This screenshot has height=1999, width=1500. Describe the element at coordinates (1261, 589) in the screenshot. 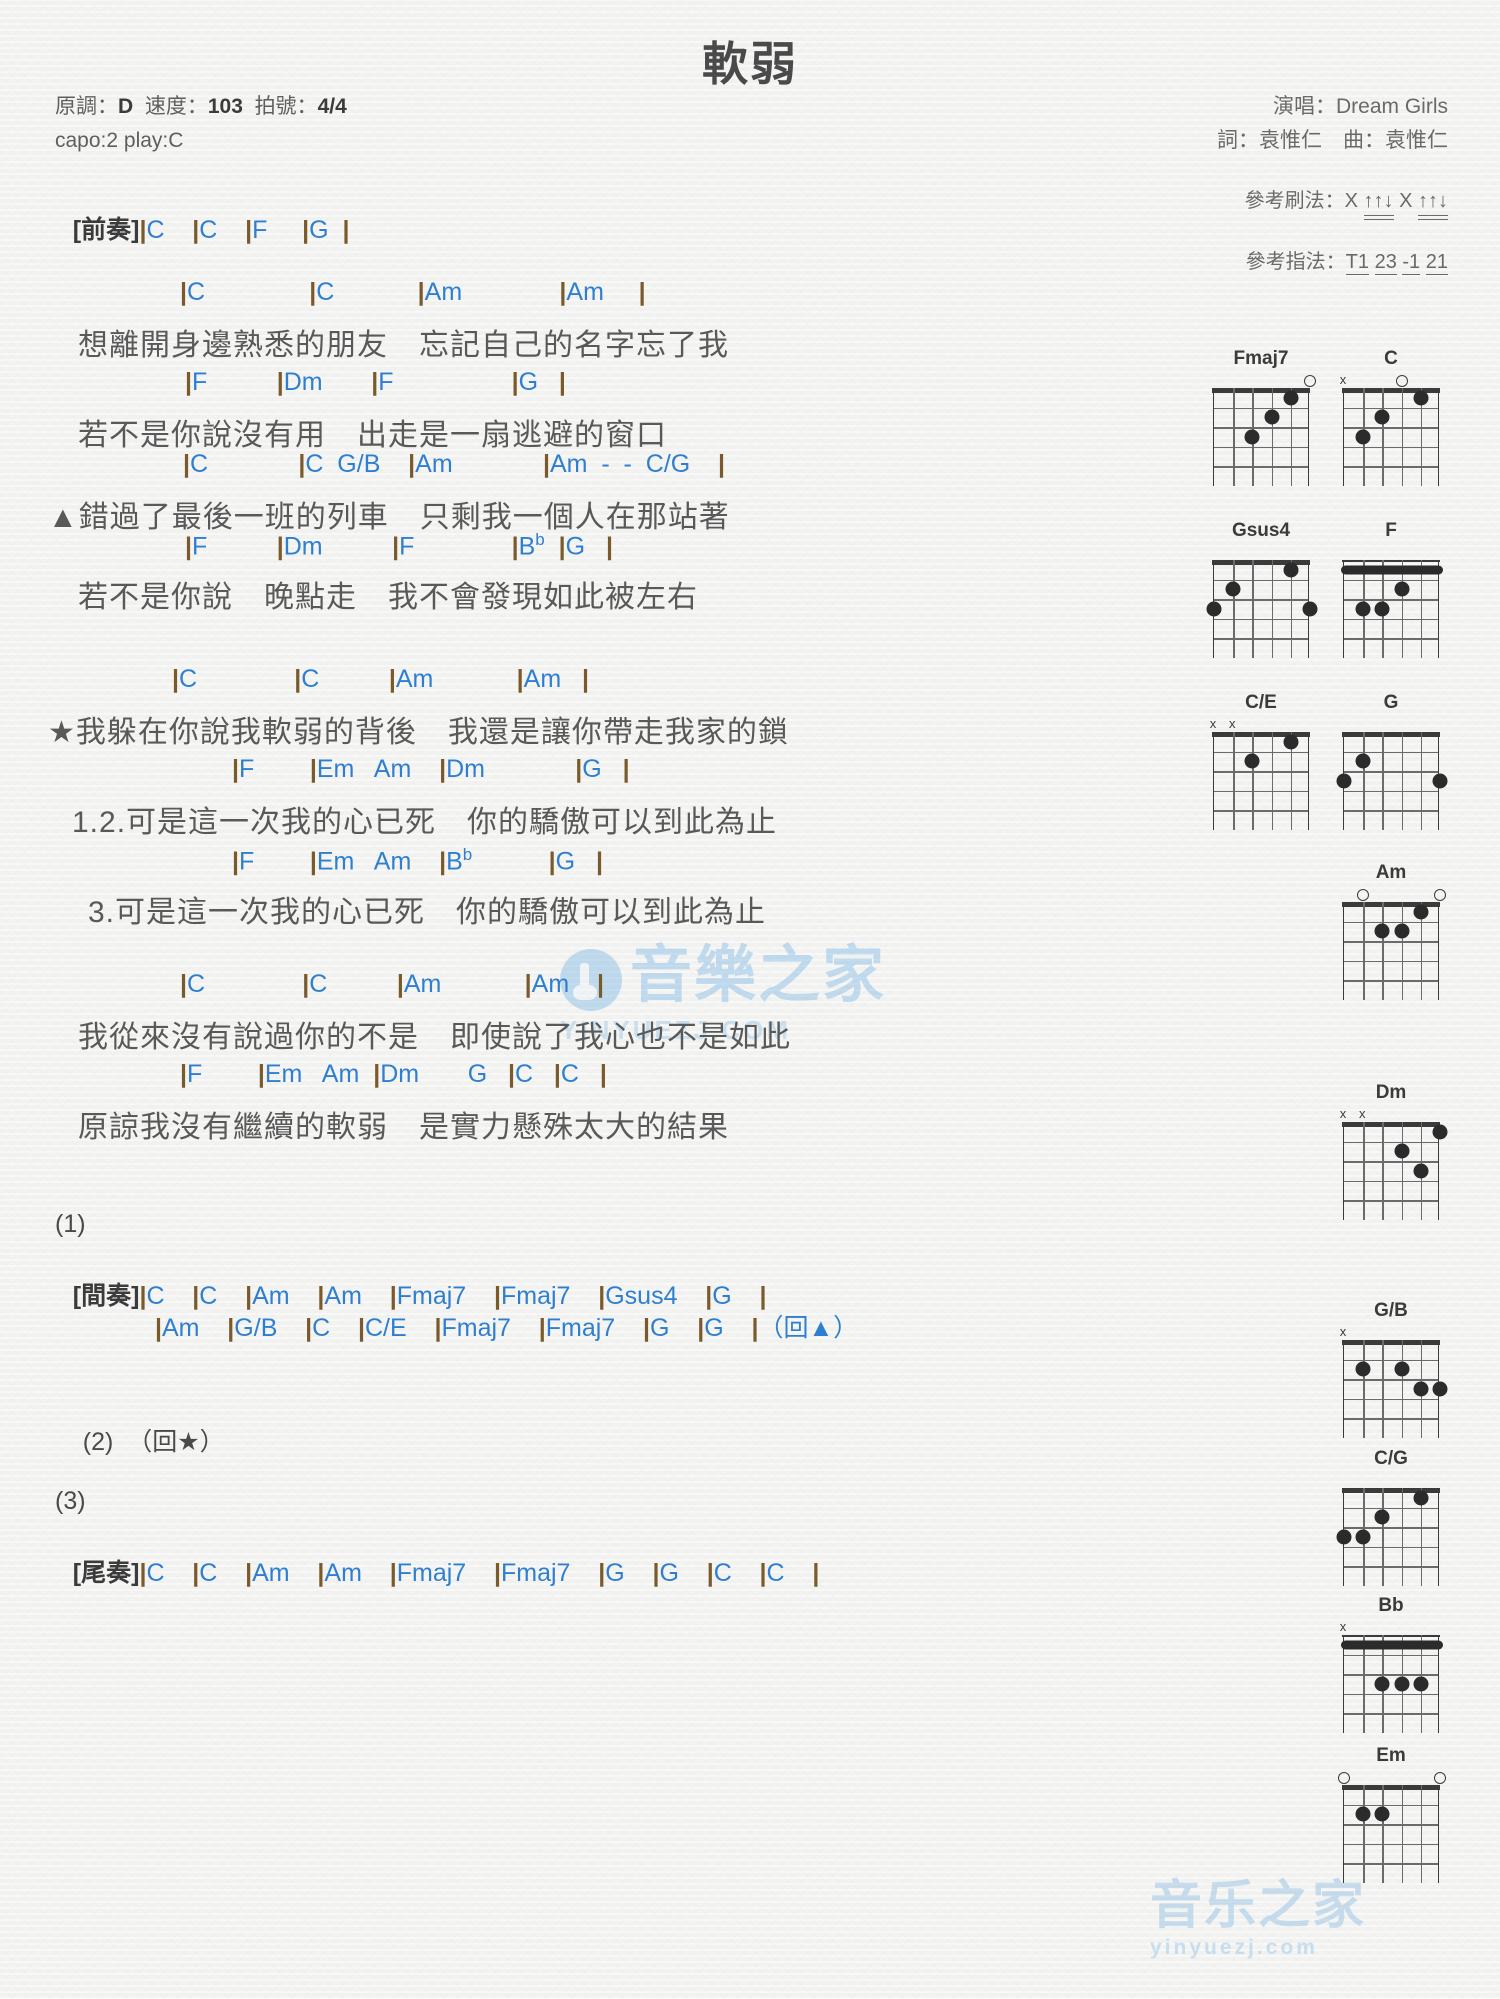

I see `chord-diagram-gsus4: Gsus4` at that location.